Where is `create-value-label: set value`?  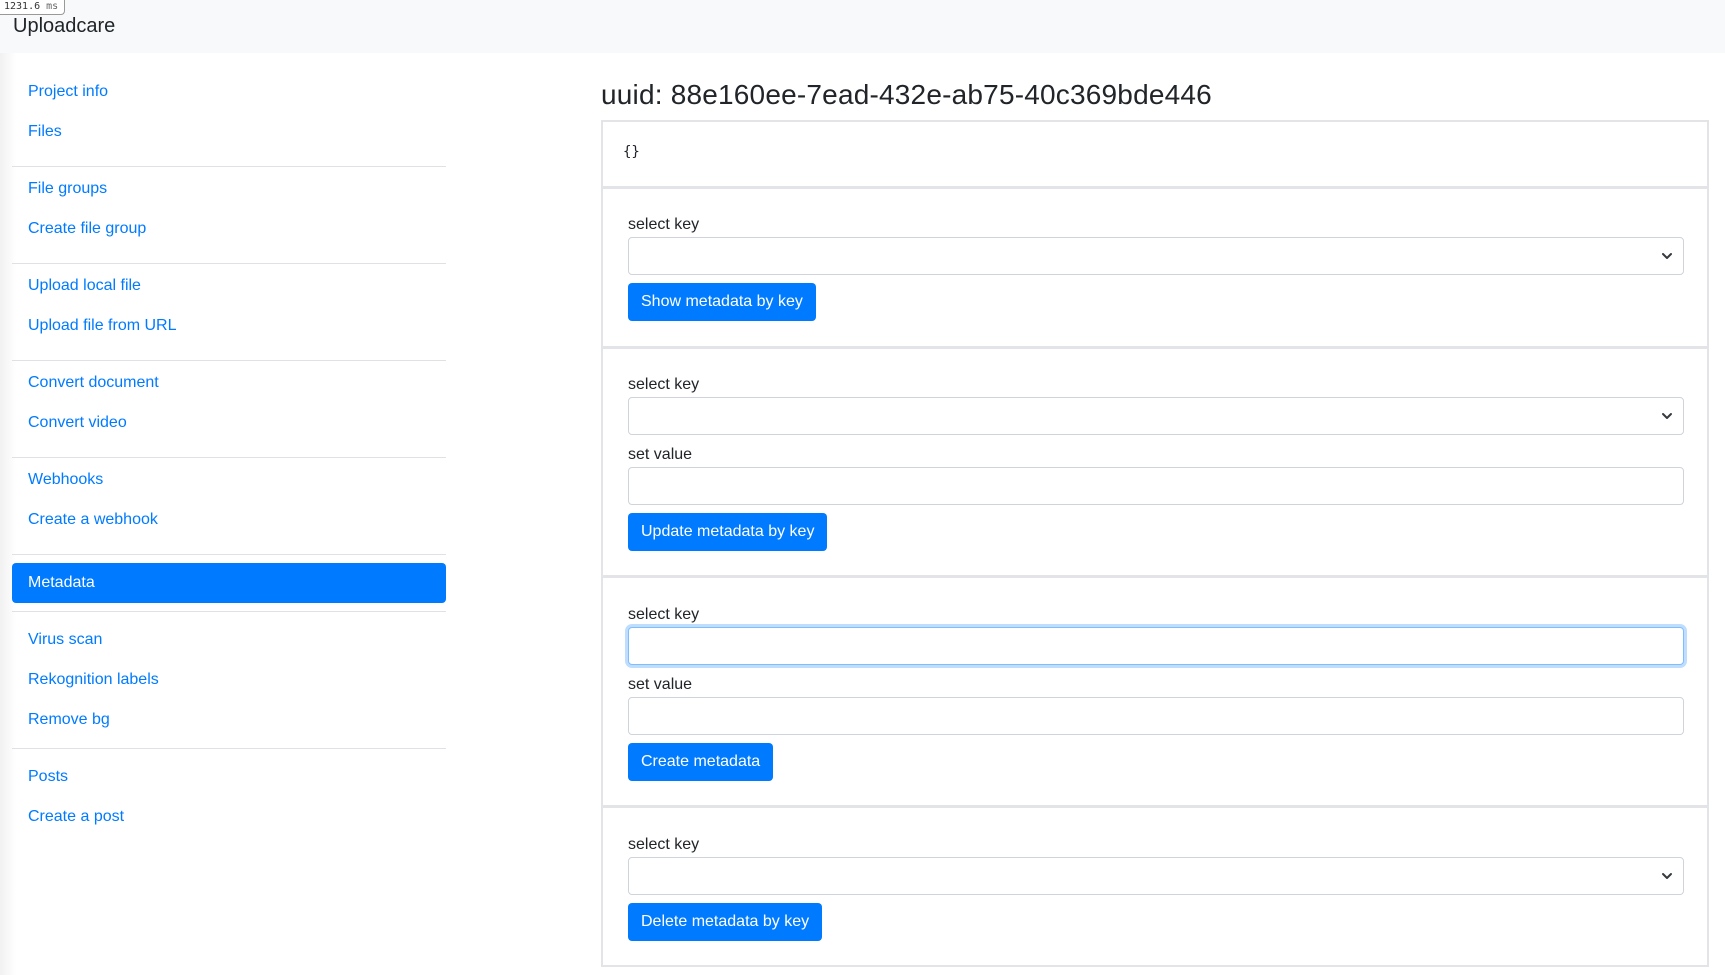
create-value-label: set value is located at coordinates (660, 684).